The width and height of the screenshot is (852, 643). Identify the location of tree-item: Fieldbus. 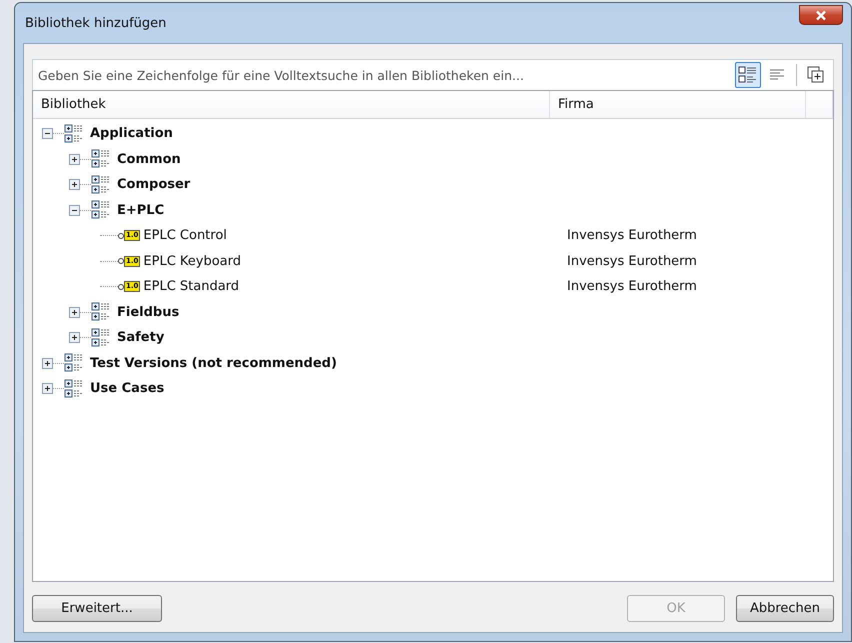
(148, 312).